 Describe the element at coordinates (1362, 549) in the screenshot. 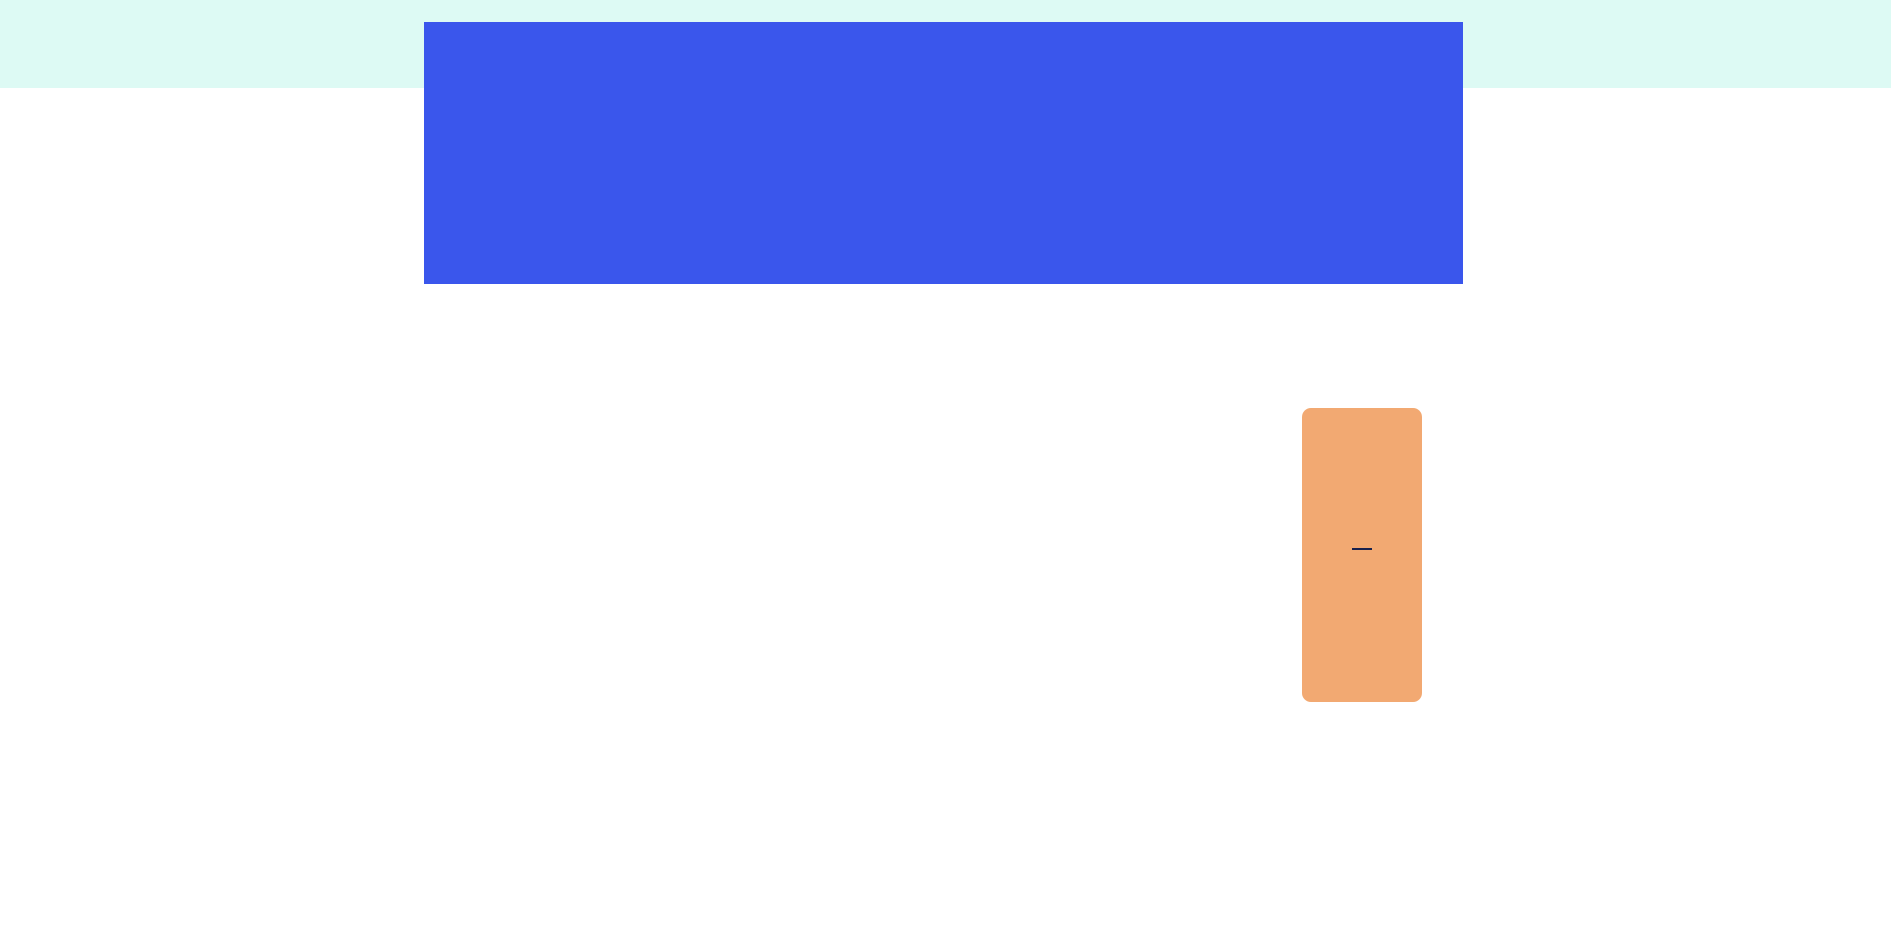

I see `hover-card-divider` at that location.